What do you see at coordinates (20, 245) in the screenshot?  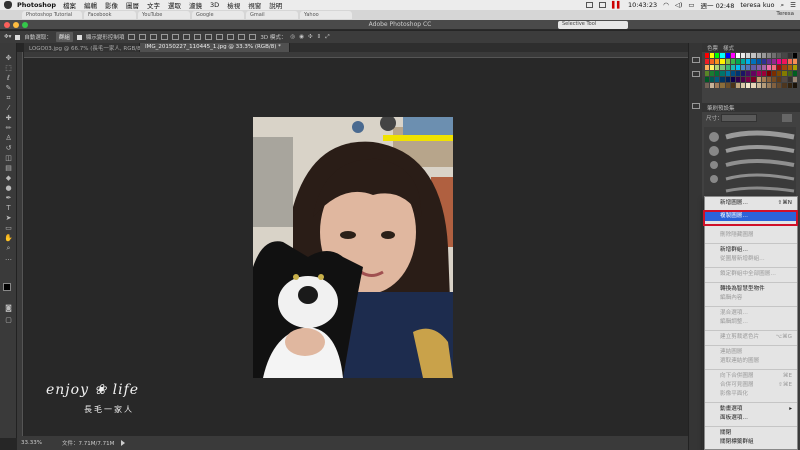 I see `vertical-ruler` at bounding box center [20, 245].